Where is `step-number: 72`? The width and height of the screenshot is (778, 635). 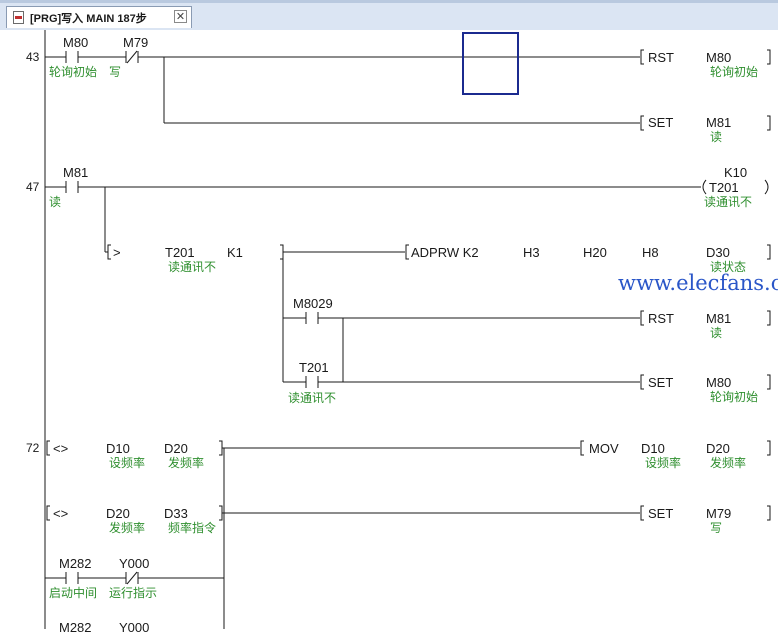 step-number: 72 is located at coordinates (33, 448).